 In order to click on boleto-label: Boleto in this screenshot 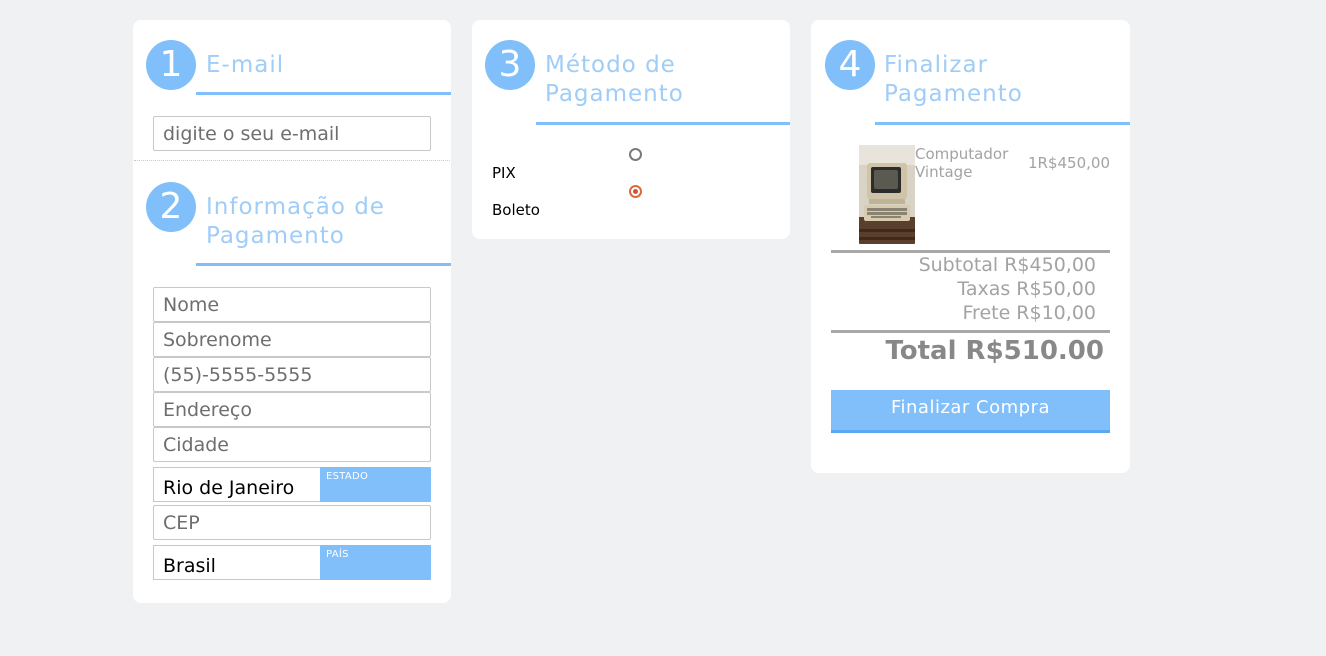, I will do `click(516, 210)`.